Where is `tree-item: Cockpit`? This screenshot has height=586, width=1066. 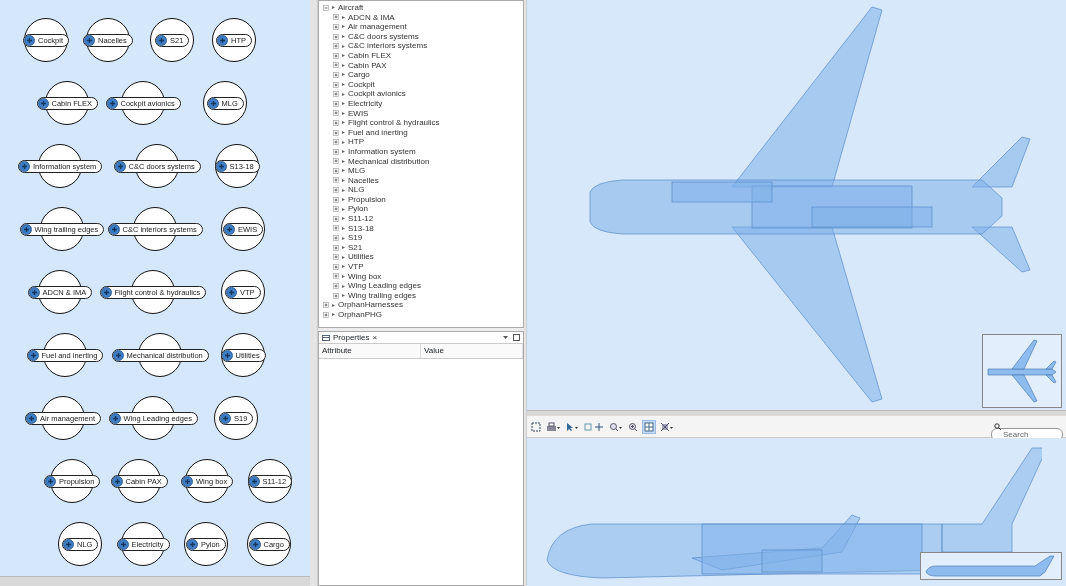
tree-item: Cockpit is located at coordinates (361, 84).